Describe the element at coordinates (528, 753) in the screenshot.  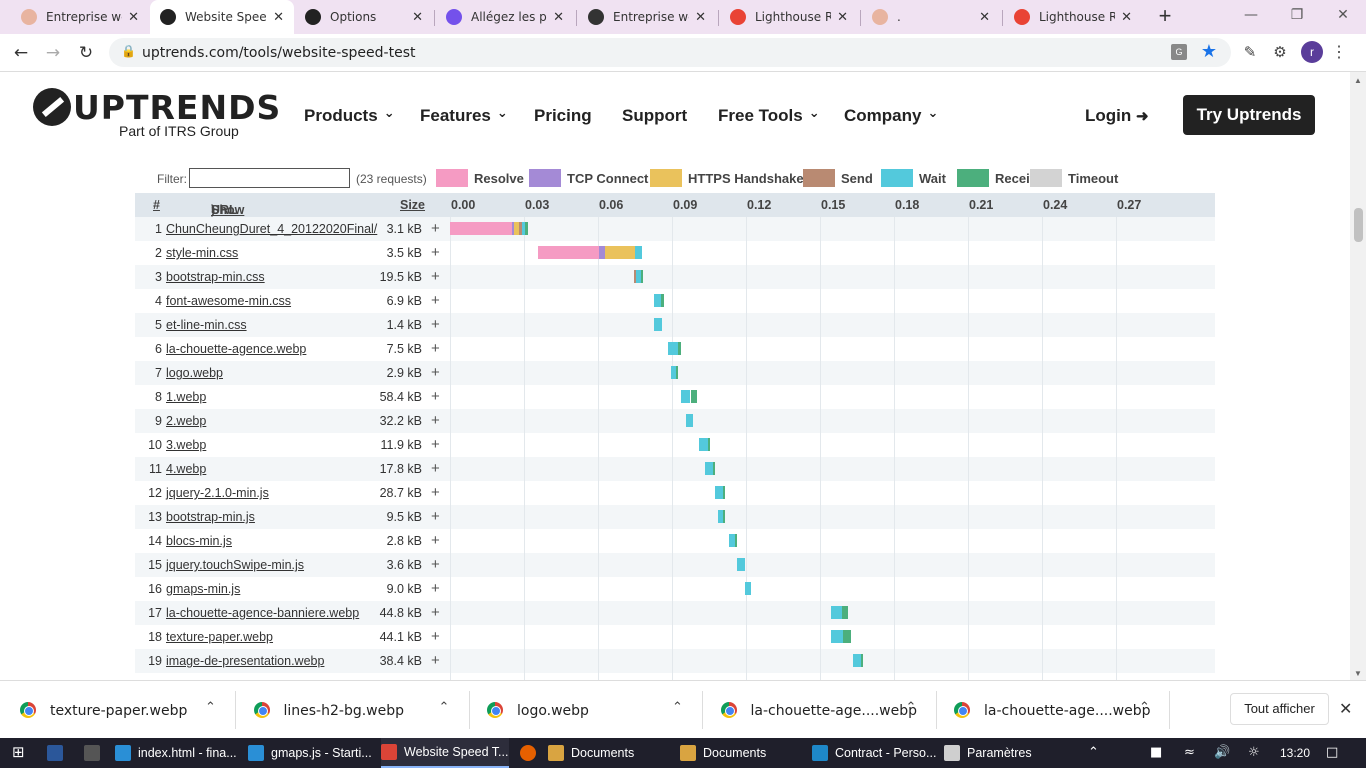
I see `firefox-icon` at that location.